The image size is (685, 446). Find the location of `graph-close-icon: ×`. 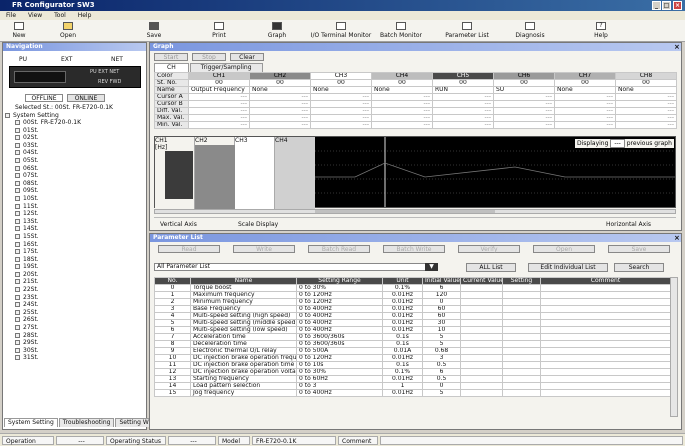

graph-close-icon: × is located at coordinates (677, 47).